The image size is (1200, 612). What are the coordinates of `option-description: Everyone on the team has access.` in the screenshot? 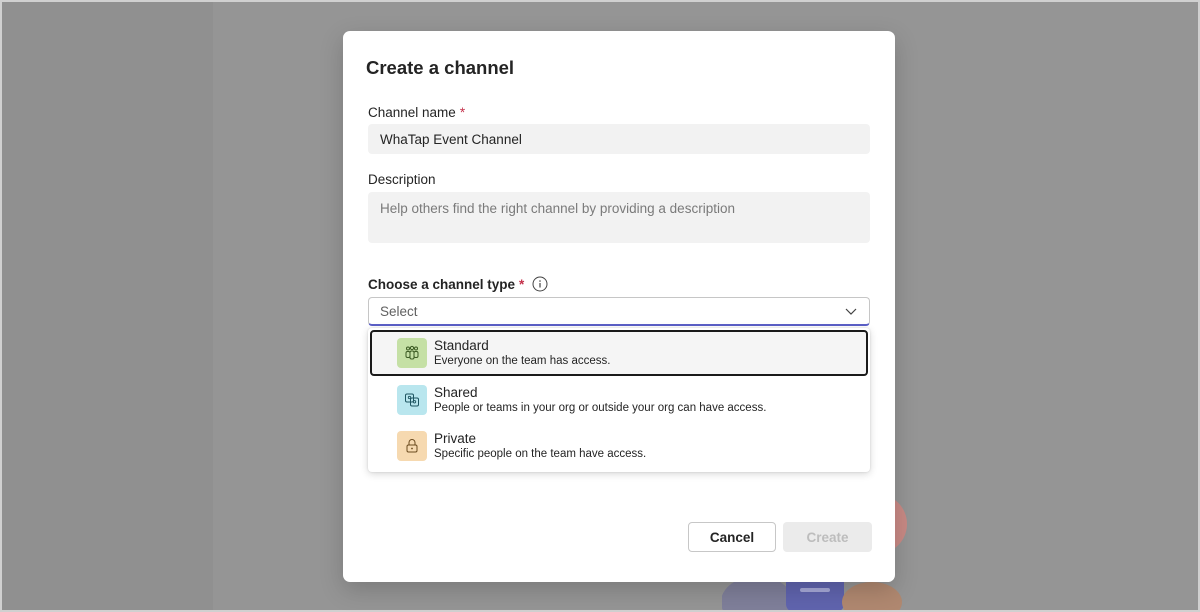 It's located at (522, 361).